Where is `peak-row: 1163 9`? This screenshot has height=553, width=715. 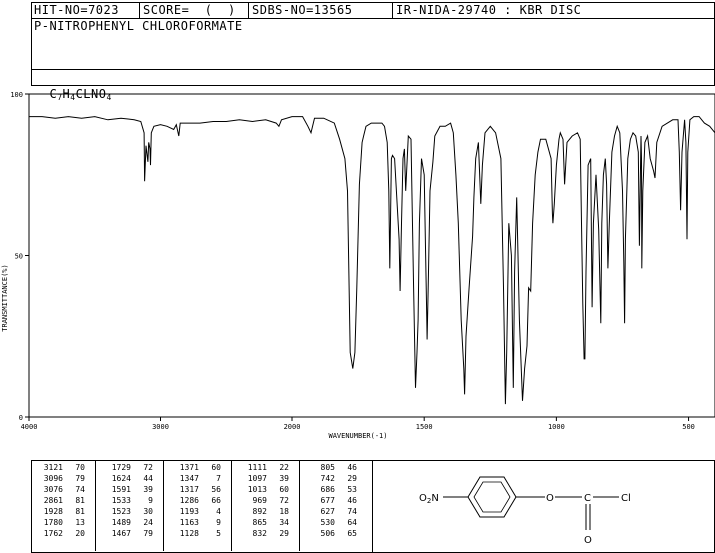
peak-row: 1163 9 is located at coordinates (196, 522).